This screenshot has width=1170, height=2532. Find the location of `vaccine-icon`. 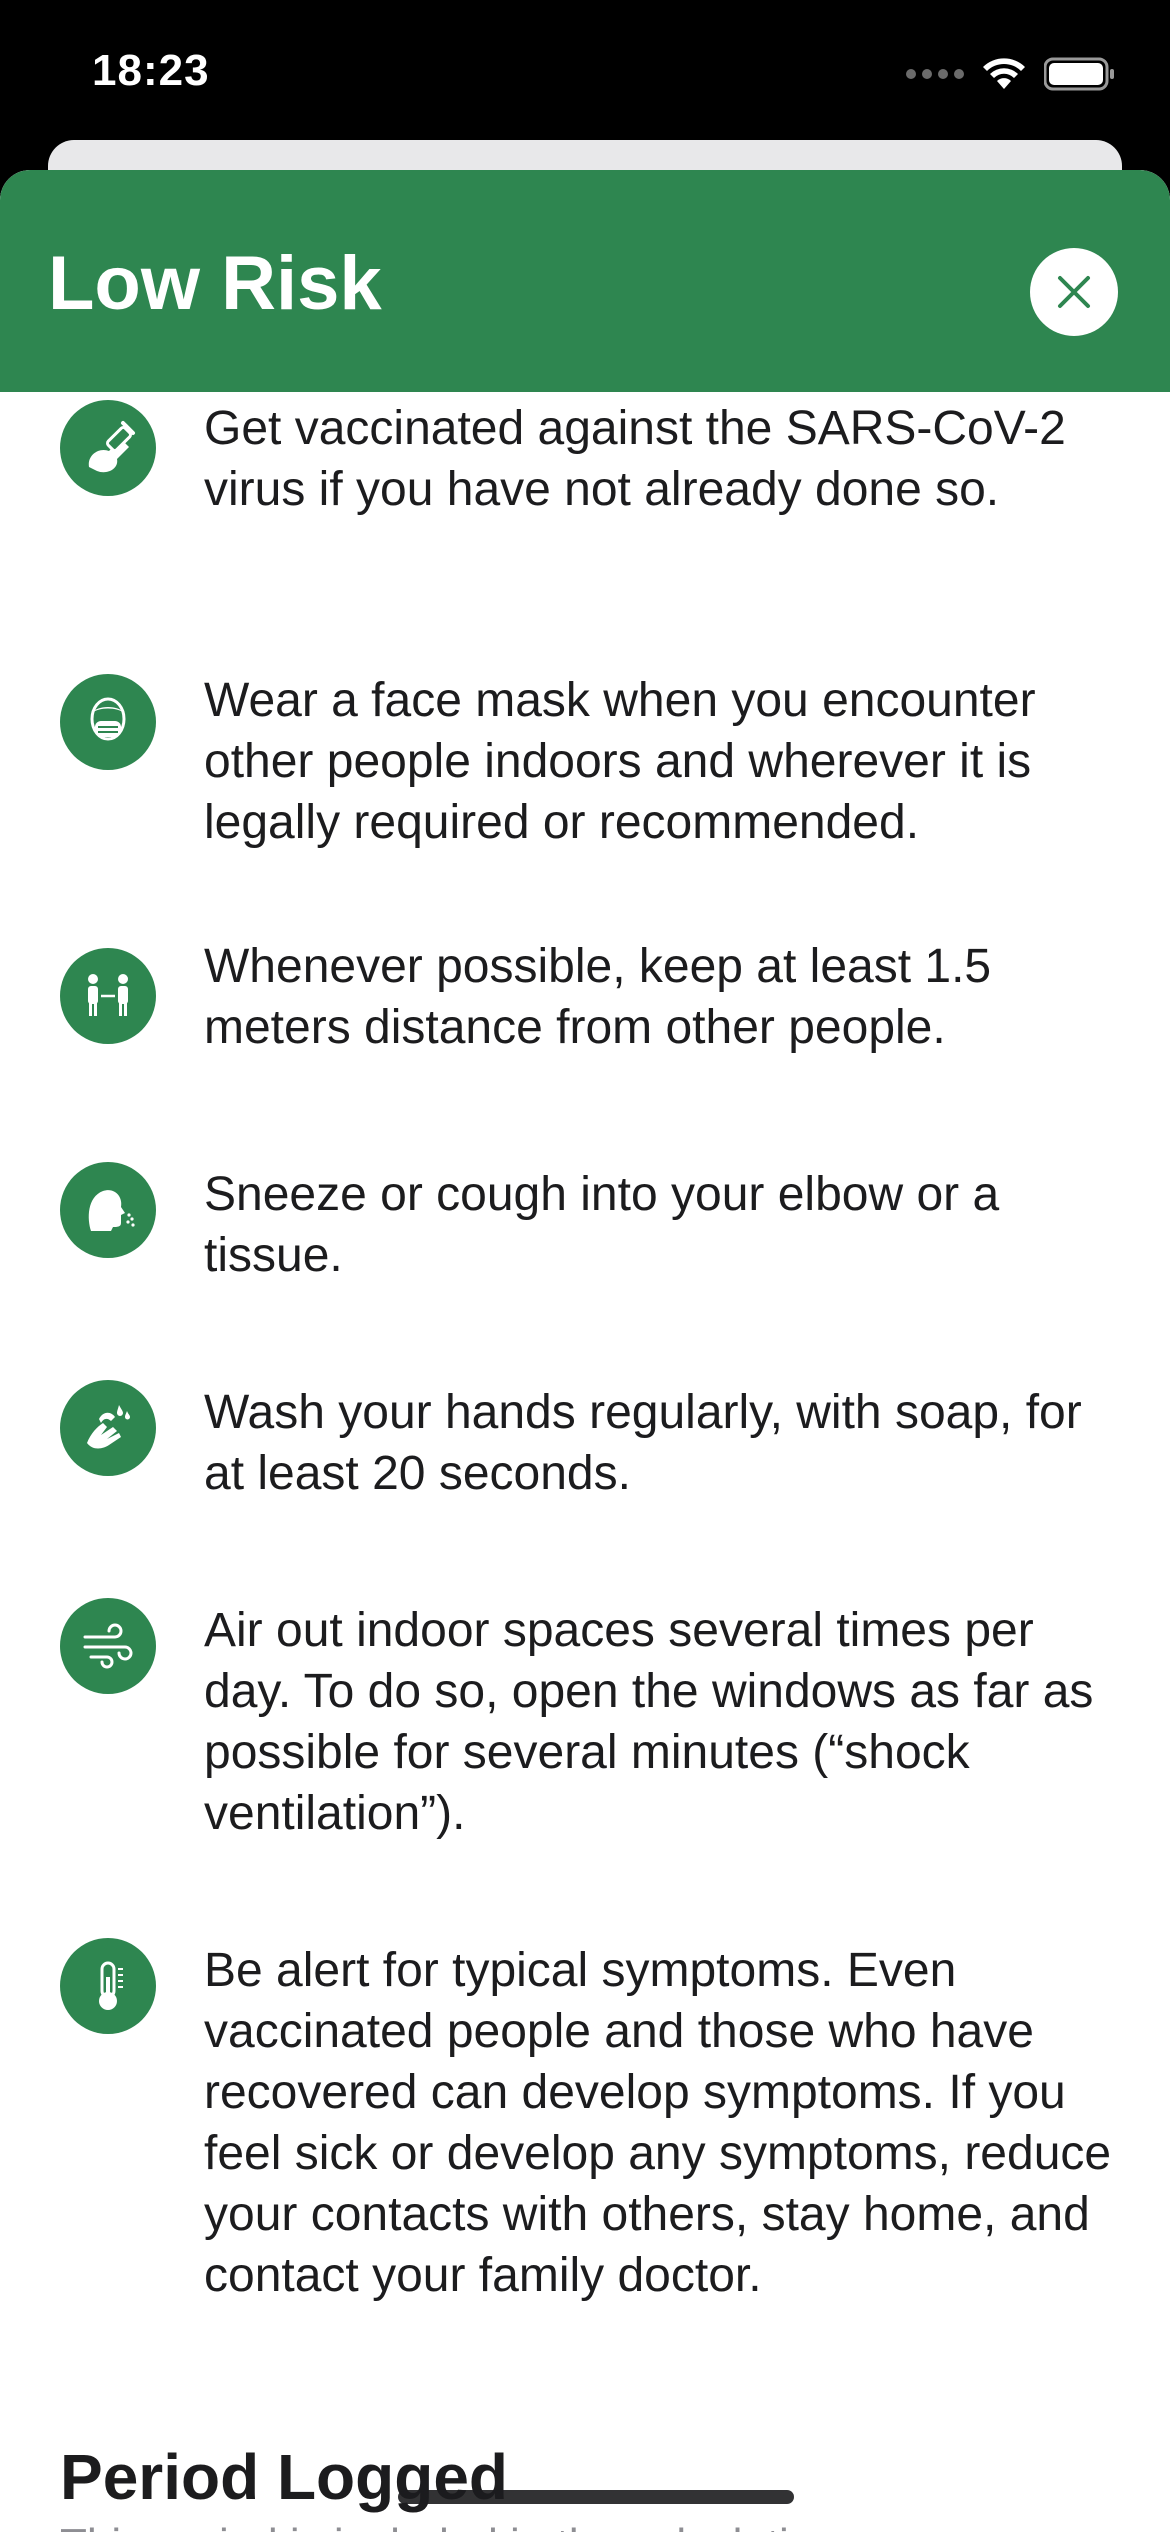

vaccine-icon is located at coordinates (108, 448).